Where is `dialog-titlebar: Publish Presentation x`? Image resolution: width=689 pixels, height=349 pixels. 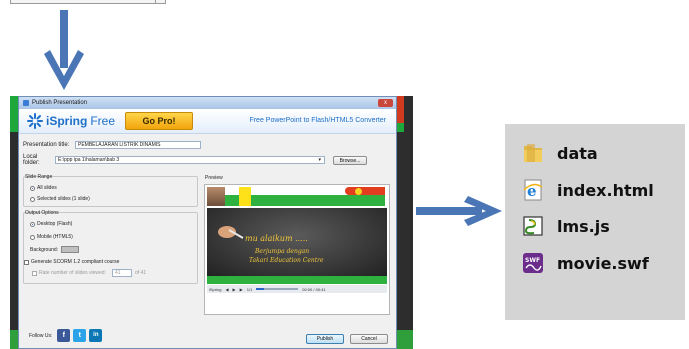 dialog-titlebar: Publish Presentation x is located at coordinates (207, 103).